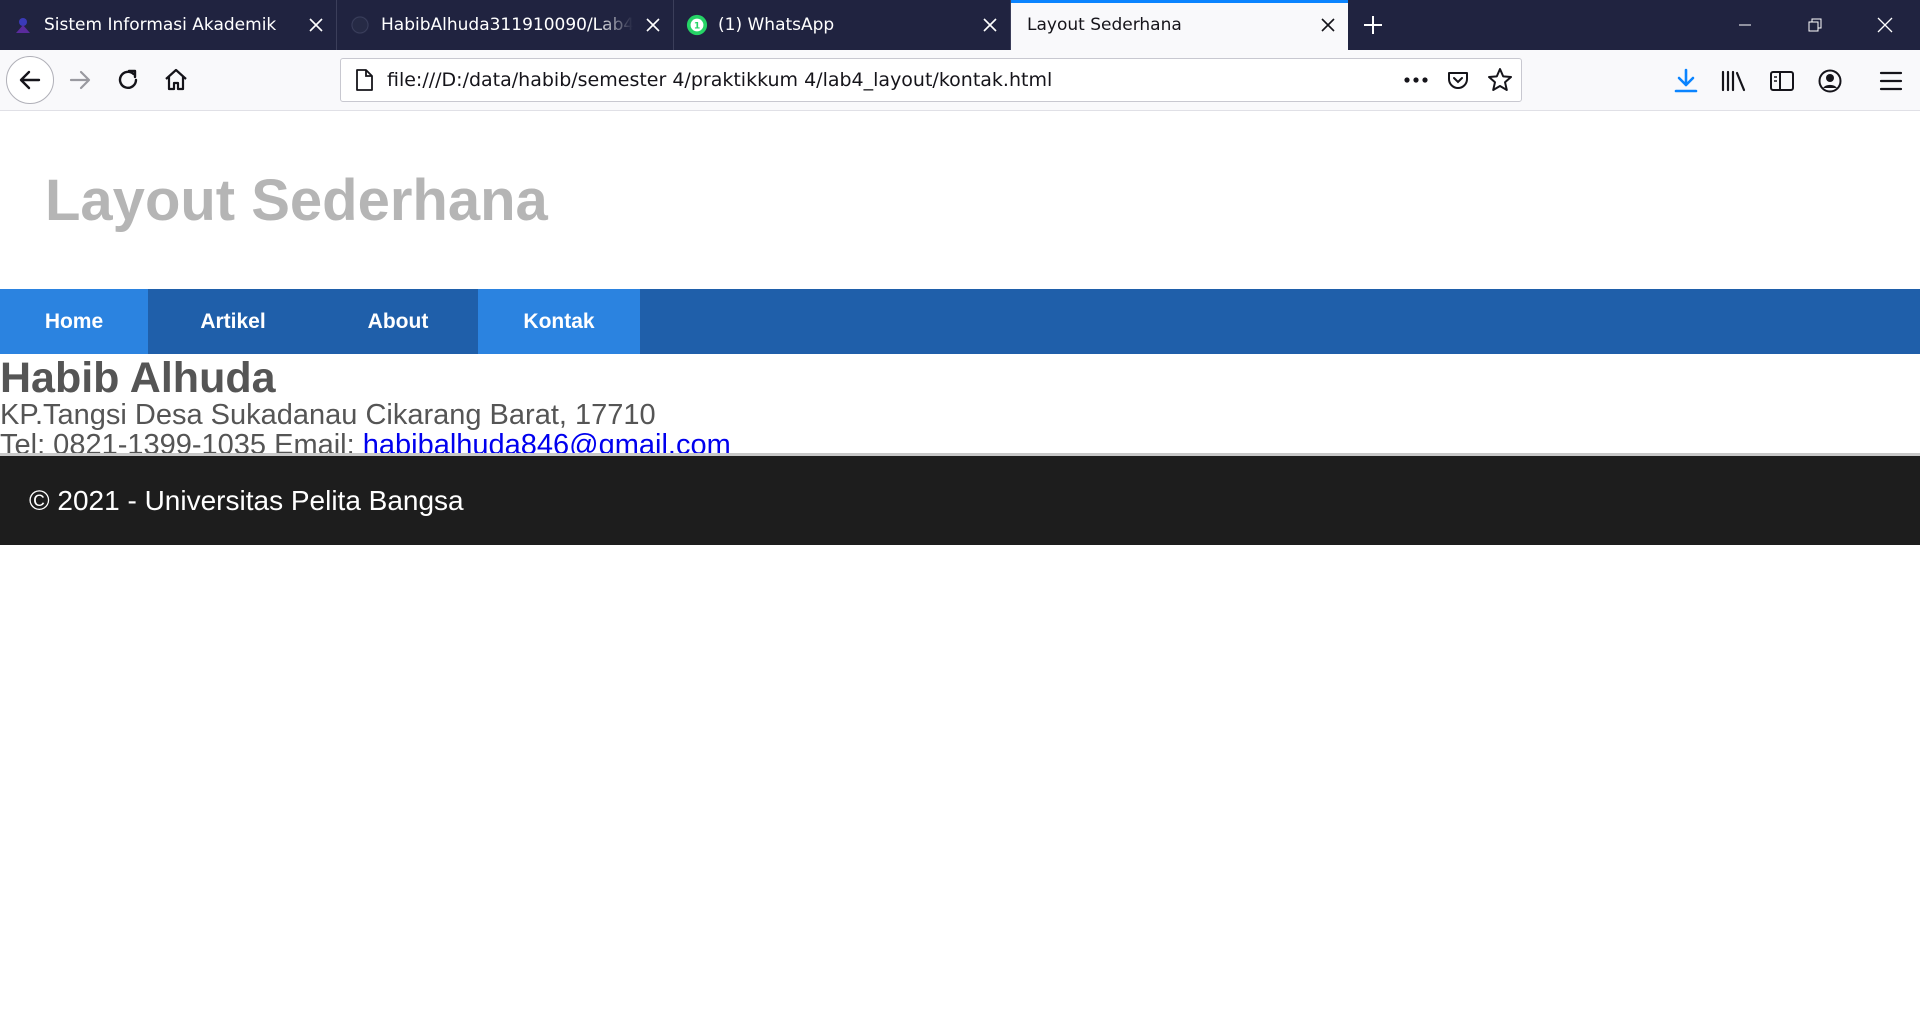 This screenshot has height=1013, width=1920. Describe the element at coordinates (398, 321) in the screenshot. I see `nav-about: About` at that location.